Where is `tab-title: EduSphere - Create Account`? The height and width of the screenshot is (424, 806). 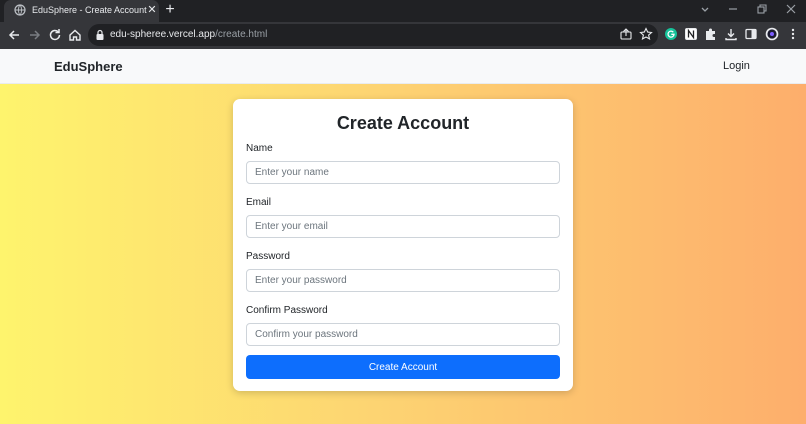
tab-title: EduSphere - Create Account is located at coordinates (89, 10).